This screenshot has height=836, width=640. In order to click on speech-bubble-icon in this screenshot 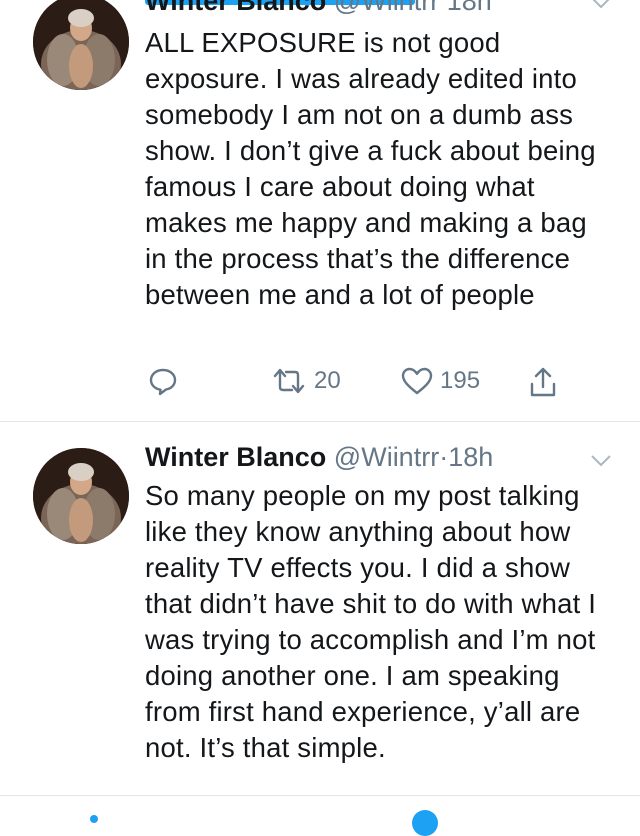, I will do `click(163, 382)`.